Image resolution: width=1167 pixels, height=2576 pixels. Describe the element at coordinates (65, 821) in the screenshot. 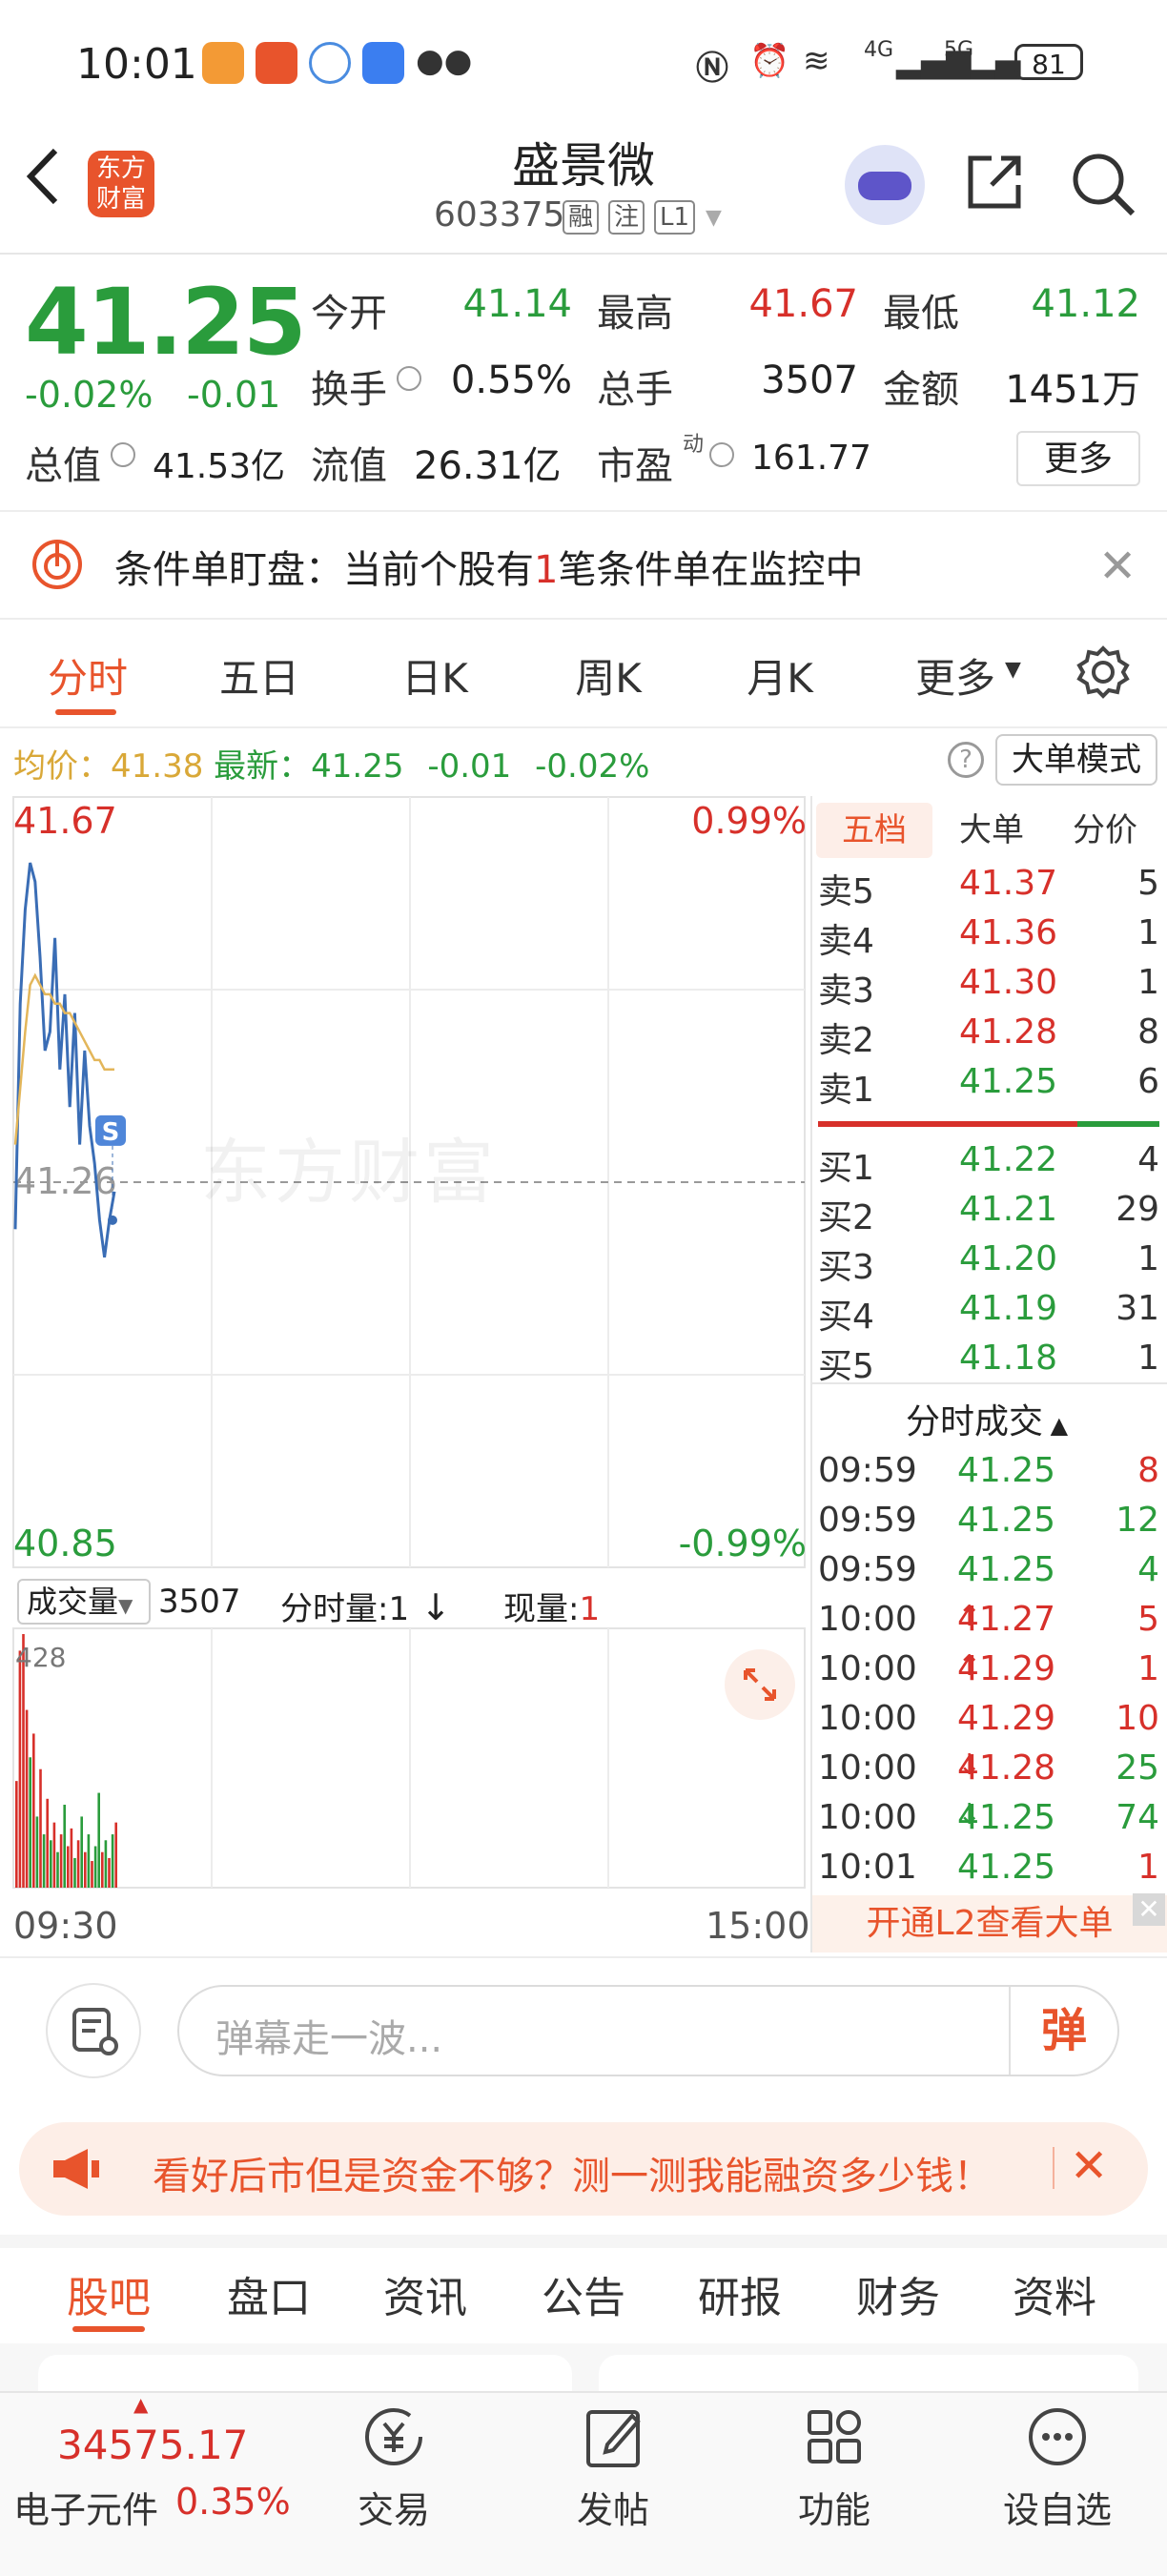

I see `y-top-label: 41.67` at that location.